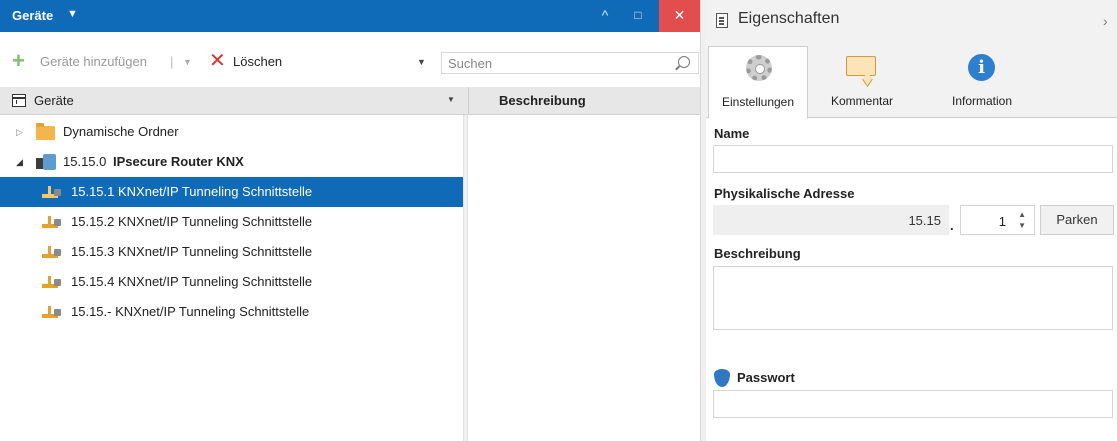  What do you see at coordinates (913, 404) in the screenshot?
I see `password-field` at bounding box center [913, 404].